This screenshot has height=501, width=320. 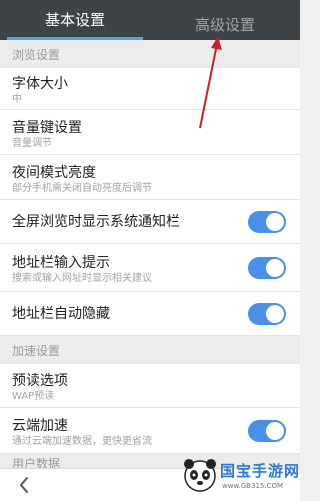 I want to click on fullscreen-notify-toggle, so click(x=267, y=222).